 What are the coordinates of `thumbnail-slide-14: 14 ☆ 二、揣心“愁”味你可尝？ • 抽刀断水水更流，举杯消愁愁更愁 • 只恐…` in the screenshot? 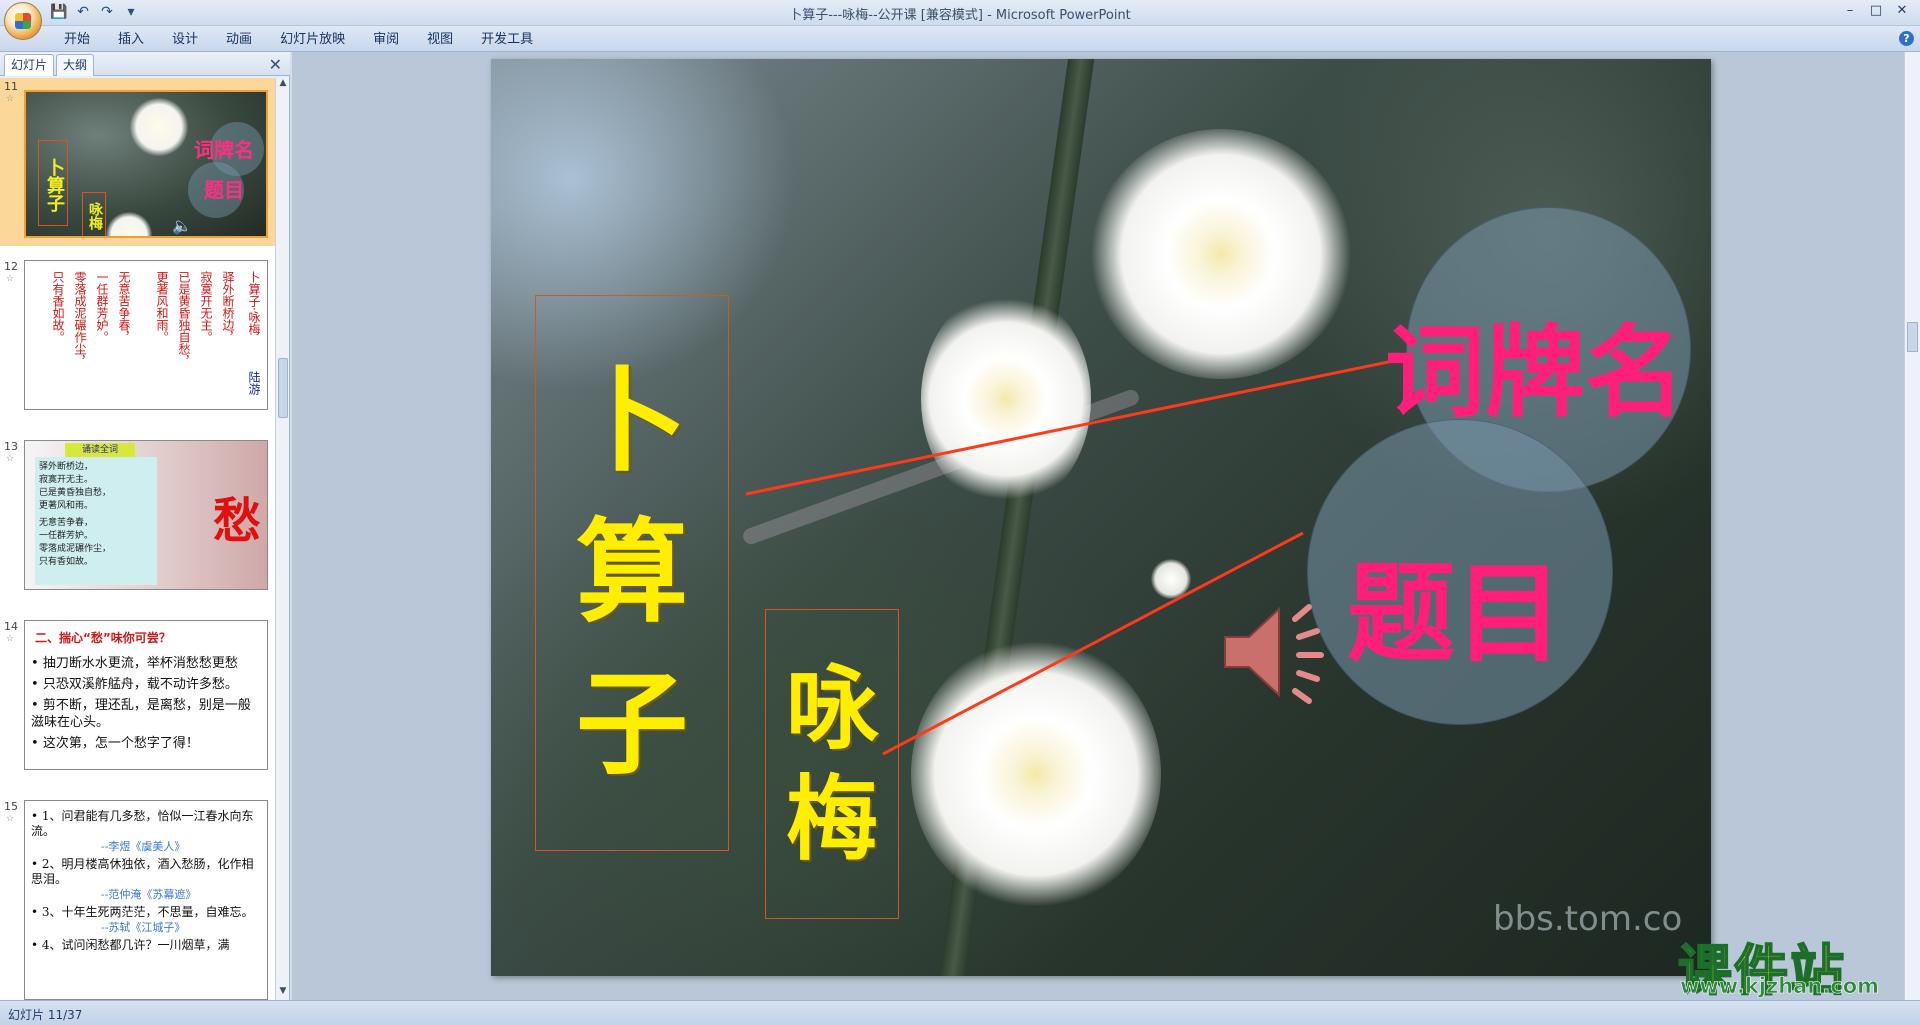 It's located at (138, 702).